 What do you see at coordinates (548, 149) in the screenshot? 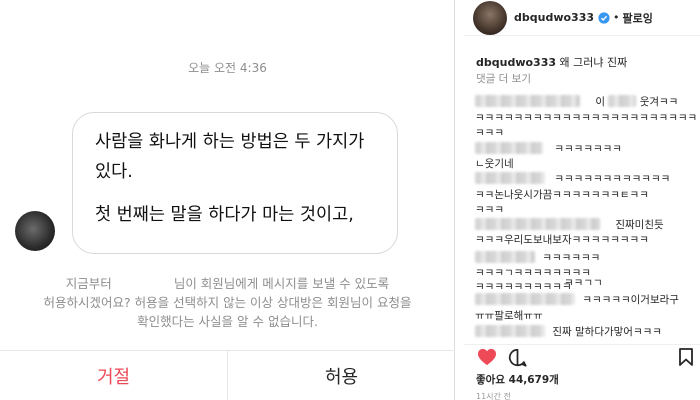
I see `comment: ㅋㅋㅋㅋㅋㅋㅋ` at bounding box center [548, 149].